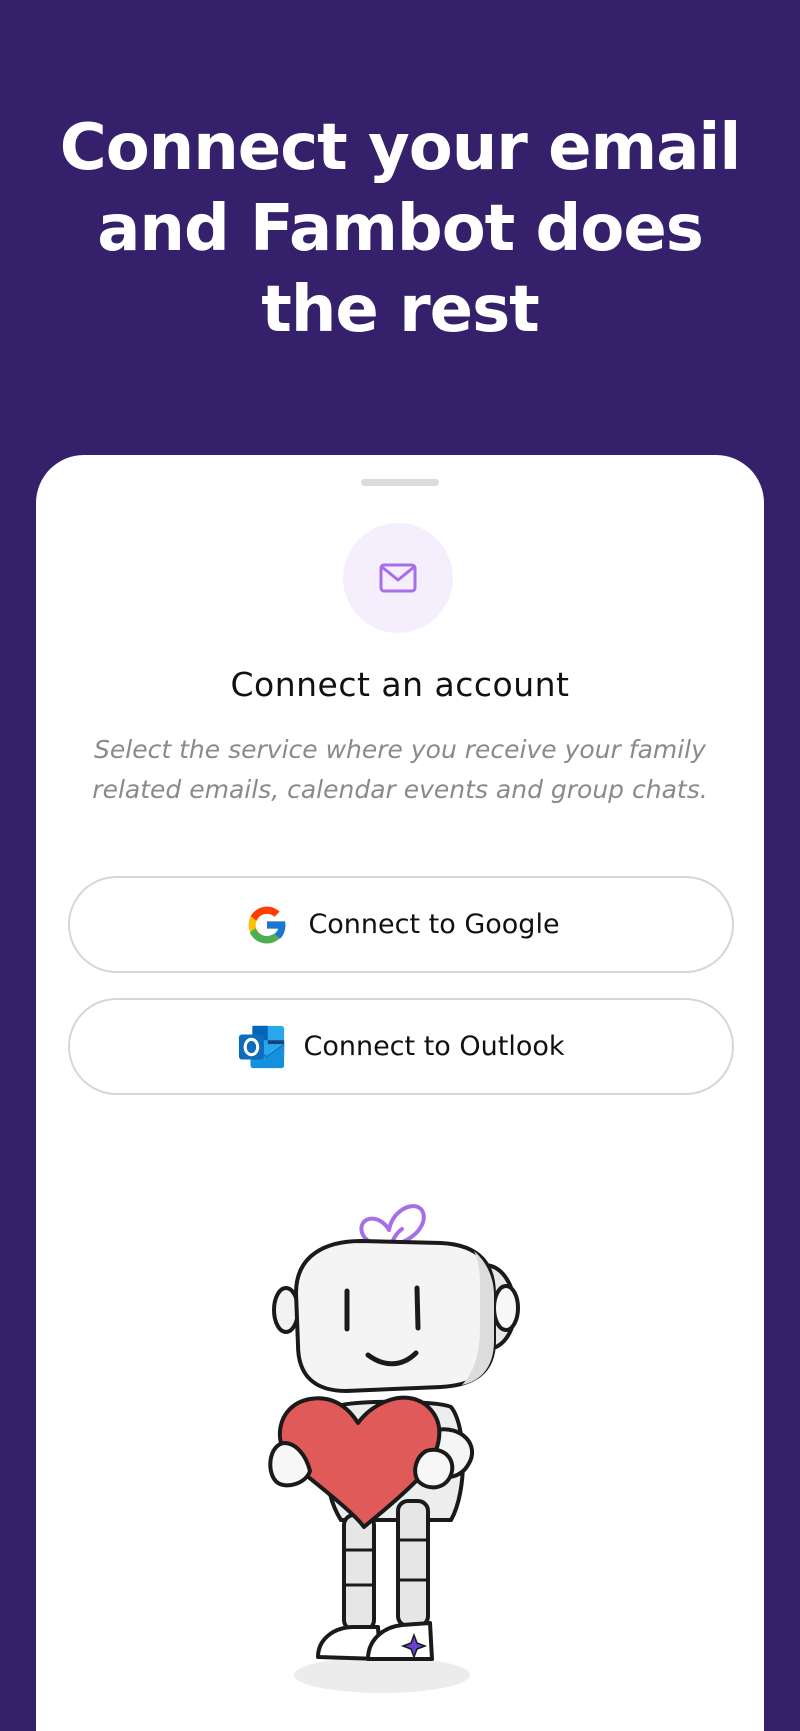 The height and width of the screenshot is (1731, 800). I want to click on mail-icon, so click(398, 578).